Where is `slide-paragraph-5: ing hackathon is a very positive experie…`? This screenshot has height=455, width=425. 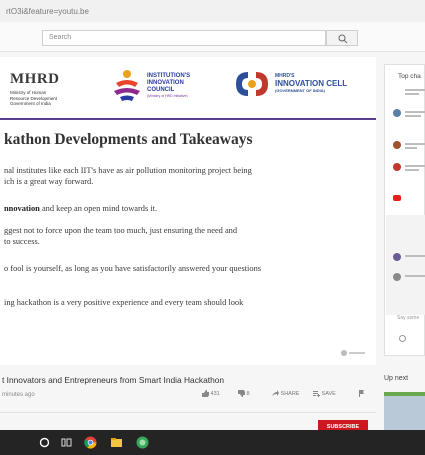
slide-paragraph-5: ing hackathon is a very positive experie… is located at coordinates (124, 302).